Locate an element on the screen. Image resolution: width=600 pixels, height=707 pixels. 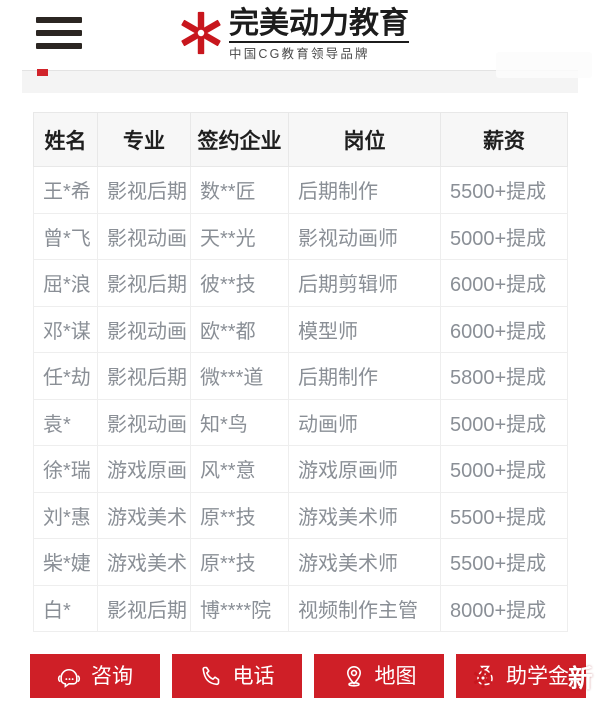
cell-position: 影视动画师 is located at coordinates (364, 236).